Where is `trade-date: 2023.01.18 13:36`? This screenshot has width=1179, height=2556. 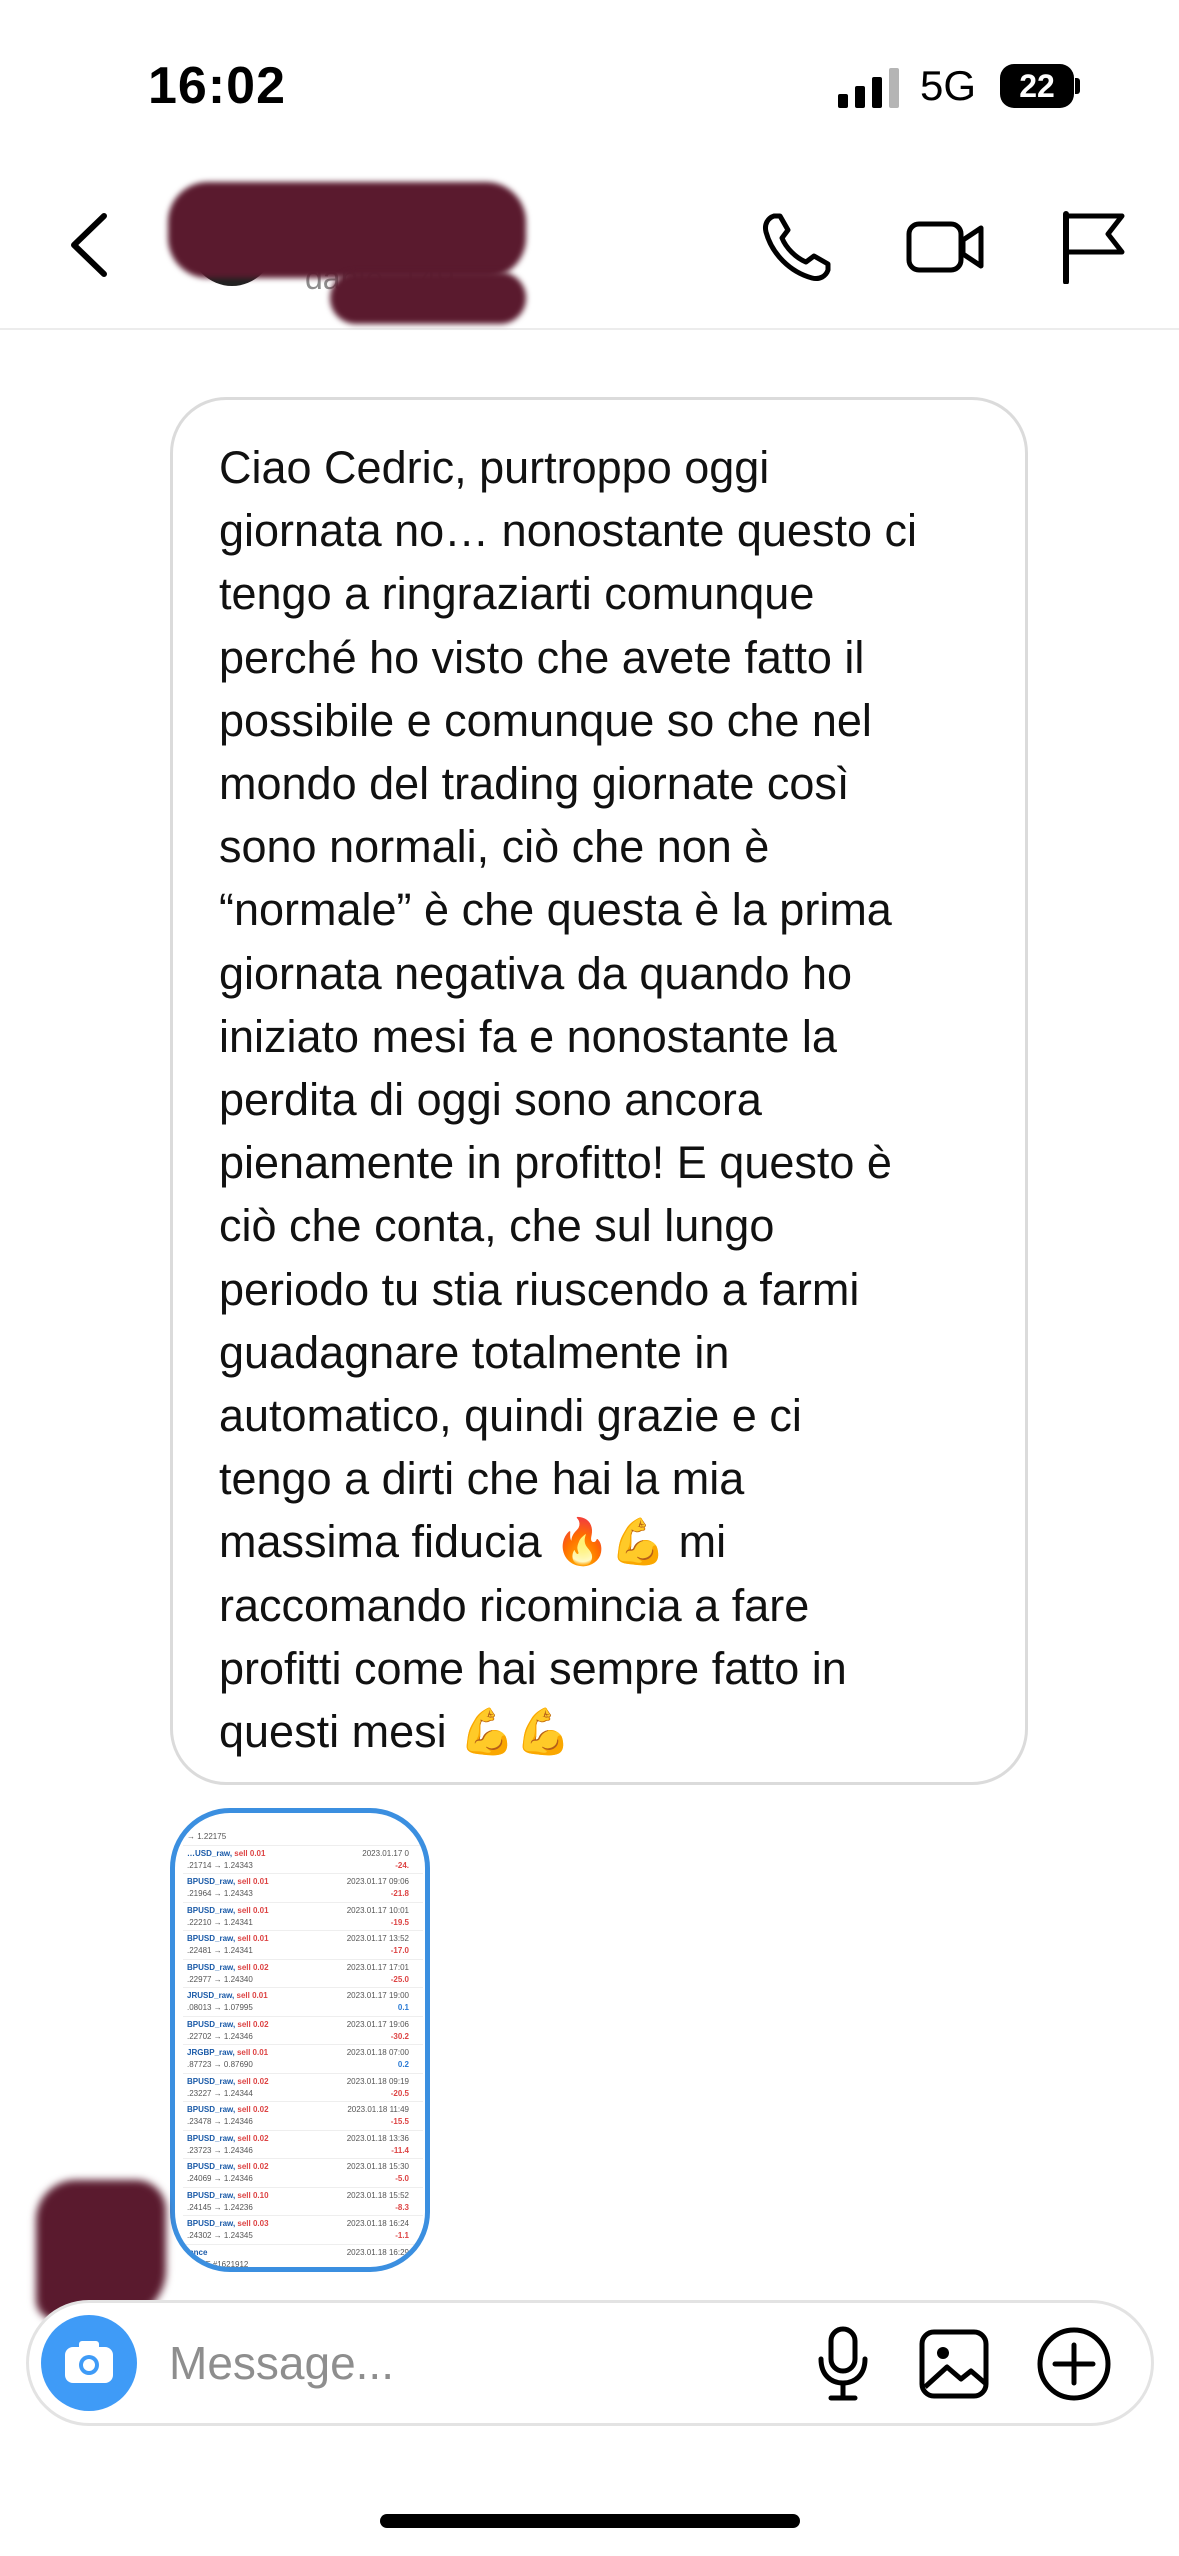
trade-date: 2023.01.18 13:36 is located at coordinates (377, 2138).